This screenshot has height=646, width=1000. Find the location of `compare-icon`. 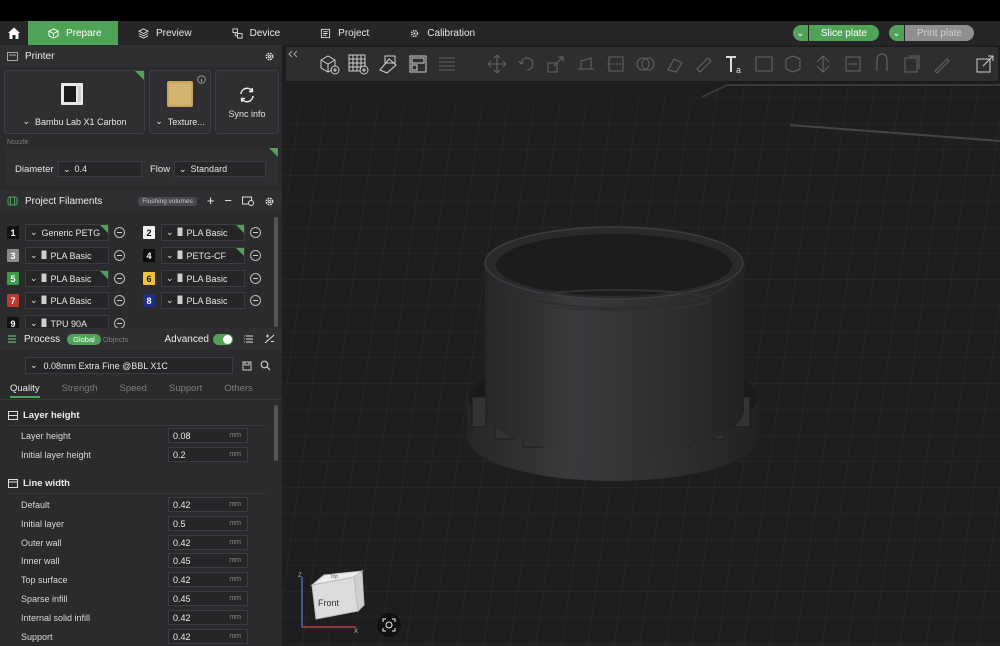

compare-icon is located at coordinates (269, 339).